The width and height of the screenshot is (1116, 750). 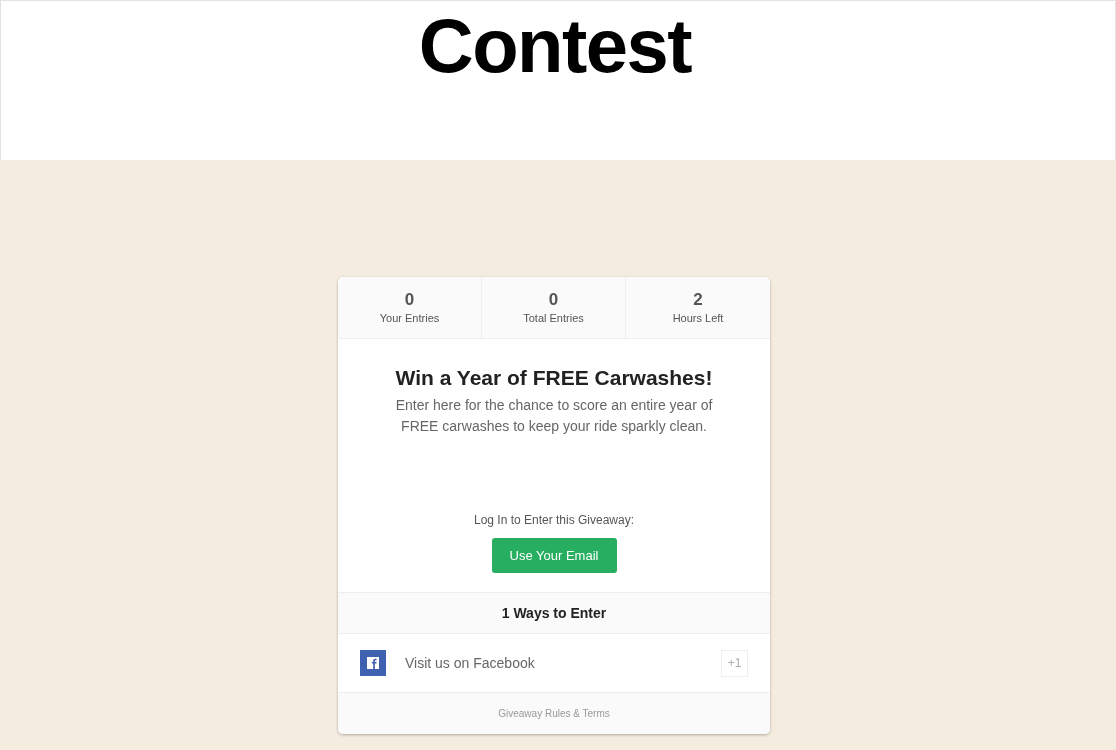 What do you see at coordinates (409, 318) in the screenshot?
I see `stat-label: Your Entries` at bounding box center [409, 318].